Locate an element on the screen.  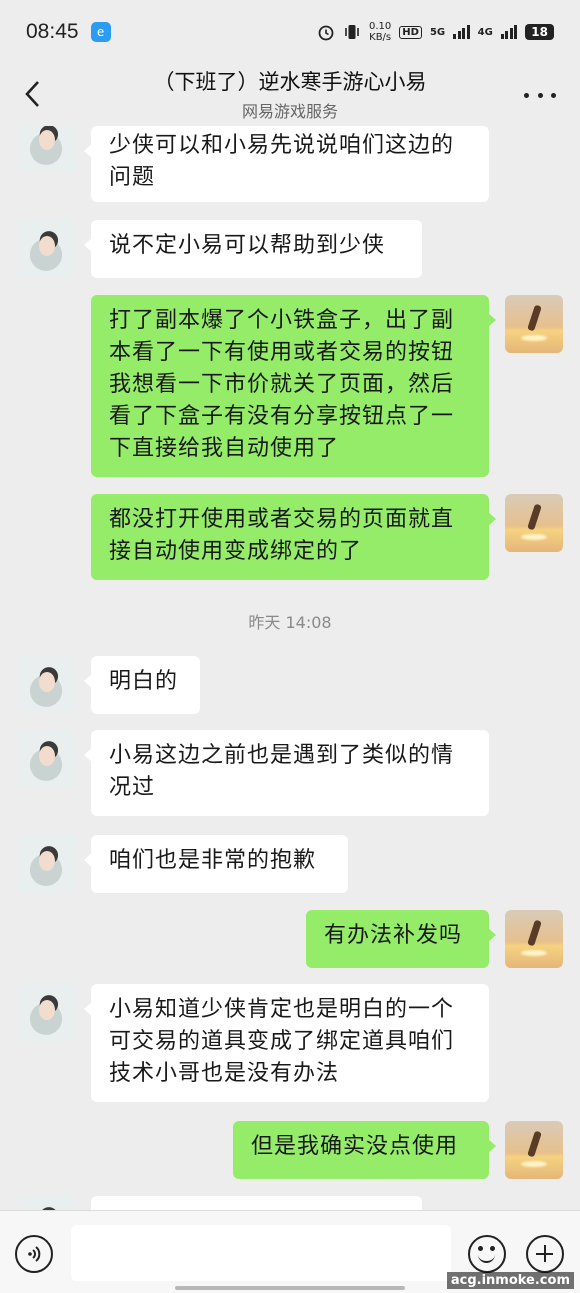
hd-badge: HD is located at coordinates (410, 32).